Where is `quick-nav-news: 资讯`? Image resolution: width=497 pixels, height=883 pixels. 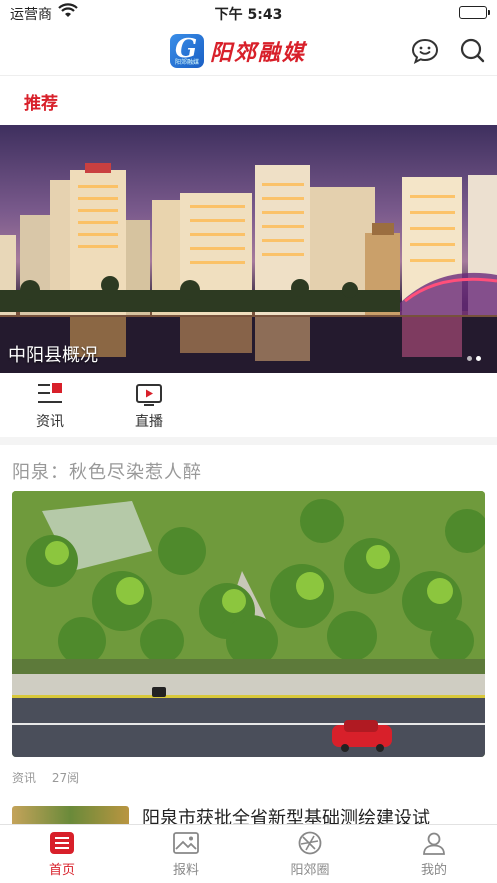
quick-nav-news: 资讯 is located at coordinates (50, 406).